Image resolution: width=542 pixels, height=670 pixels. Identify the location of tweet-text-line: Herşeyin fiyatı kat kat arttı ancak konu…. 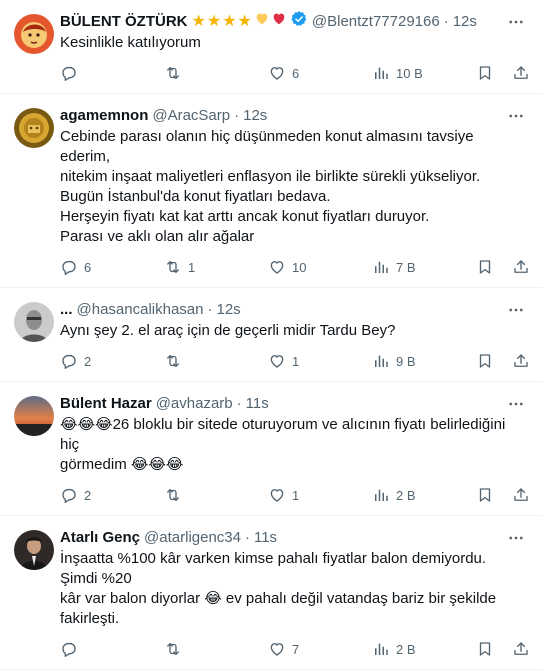
(245, 216).